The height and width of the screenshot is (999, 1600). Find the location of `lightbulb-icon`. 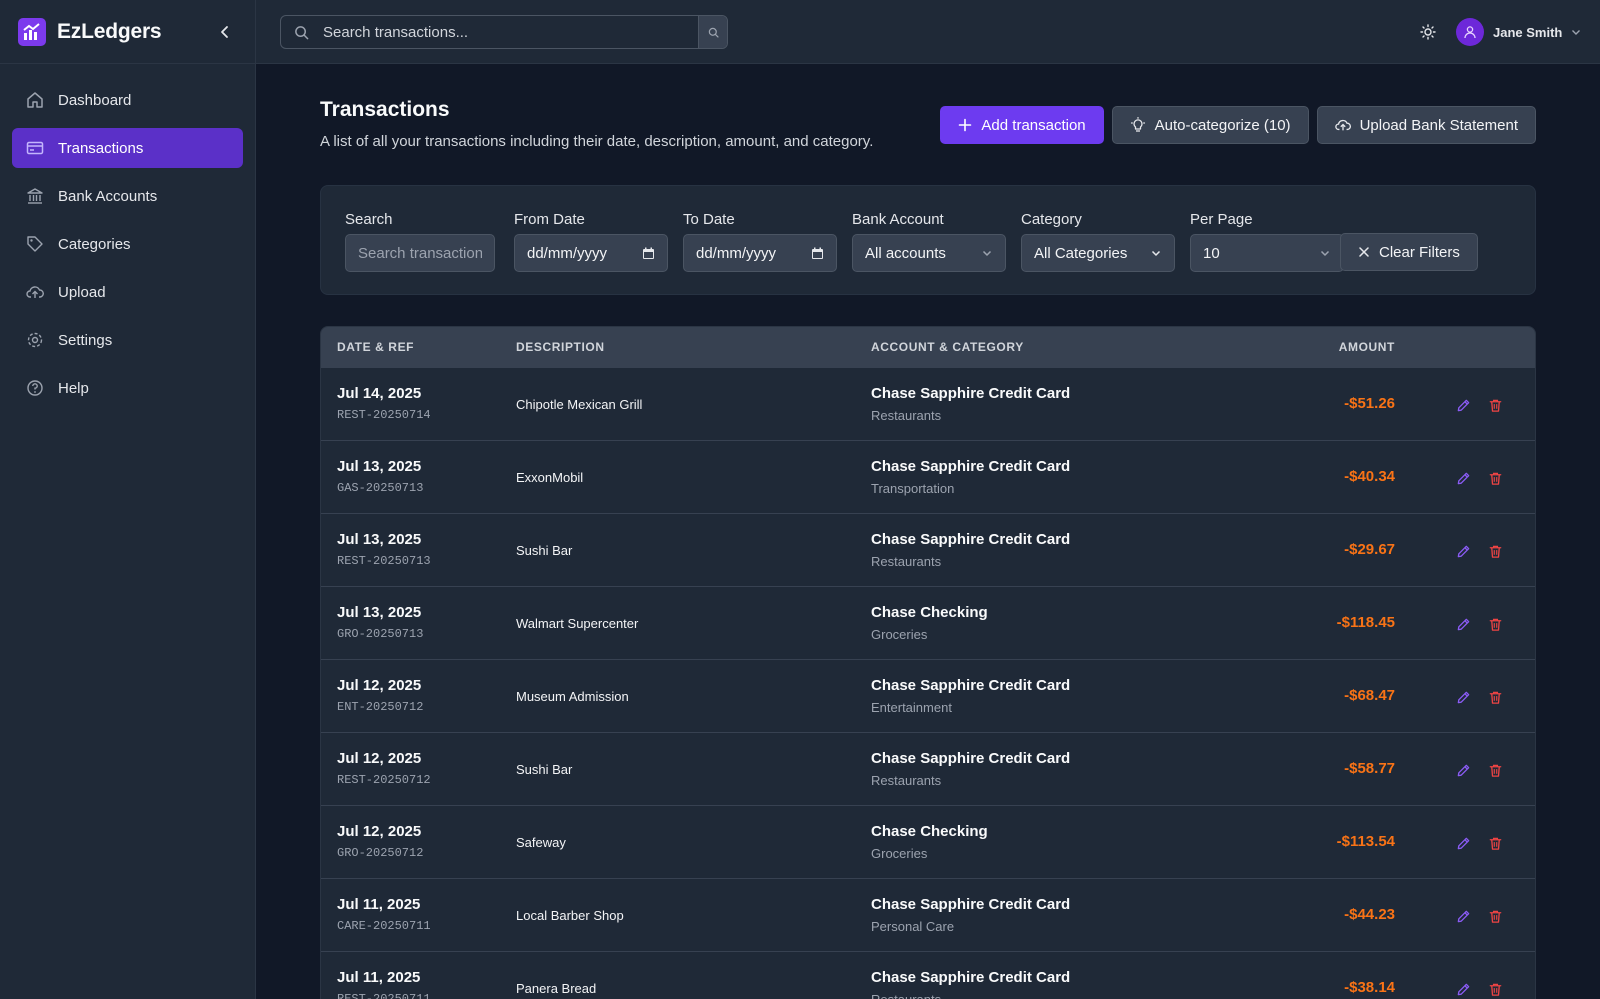

lightbulb-icon is located at coordinates (1138, 125).